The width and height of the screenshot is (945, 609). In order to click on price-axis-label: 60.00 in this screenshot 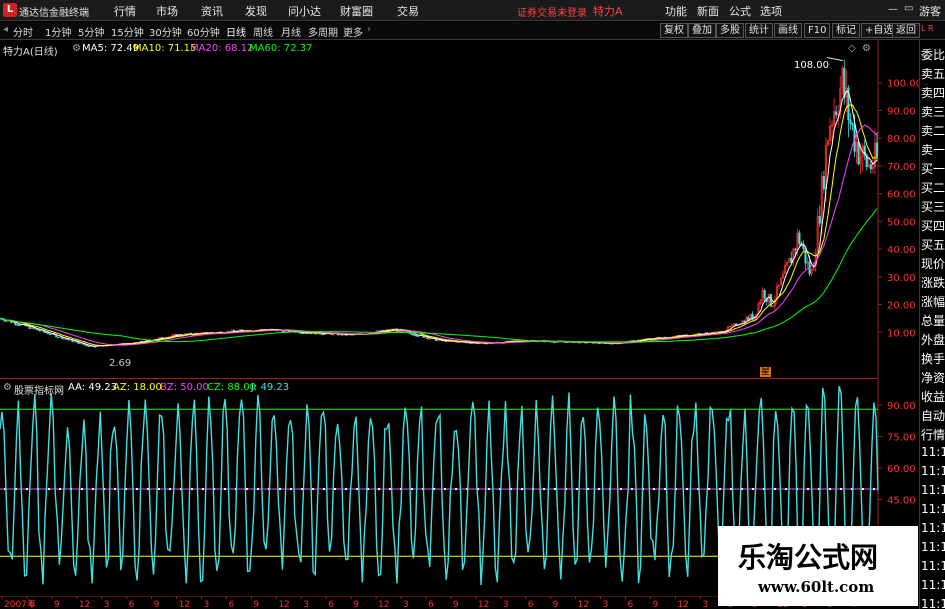, I will do `click(901, 195)`.